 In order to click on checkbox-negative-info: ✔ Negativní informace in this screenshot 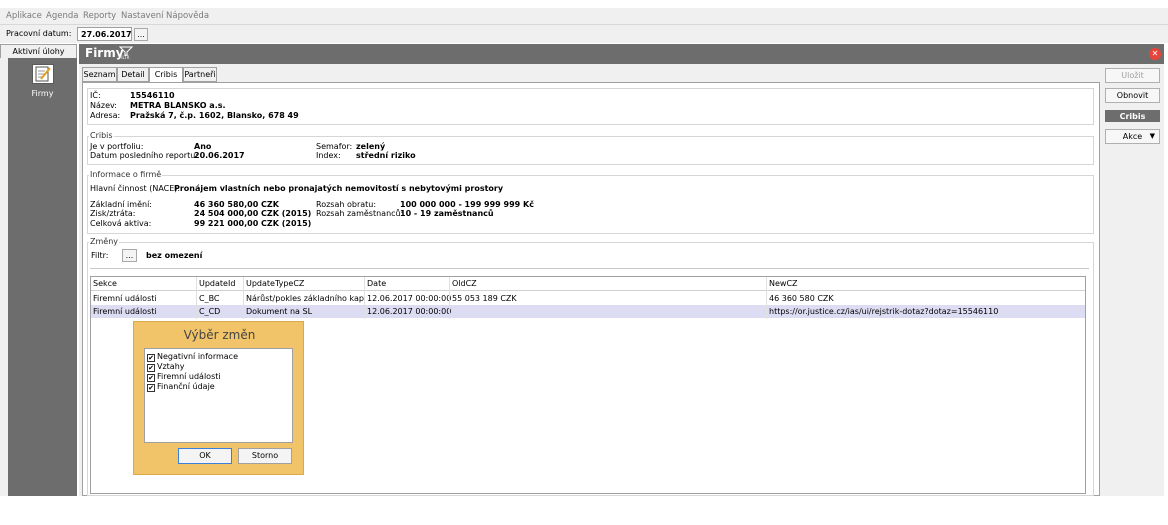, I will do `click(192, 357)`.